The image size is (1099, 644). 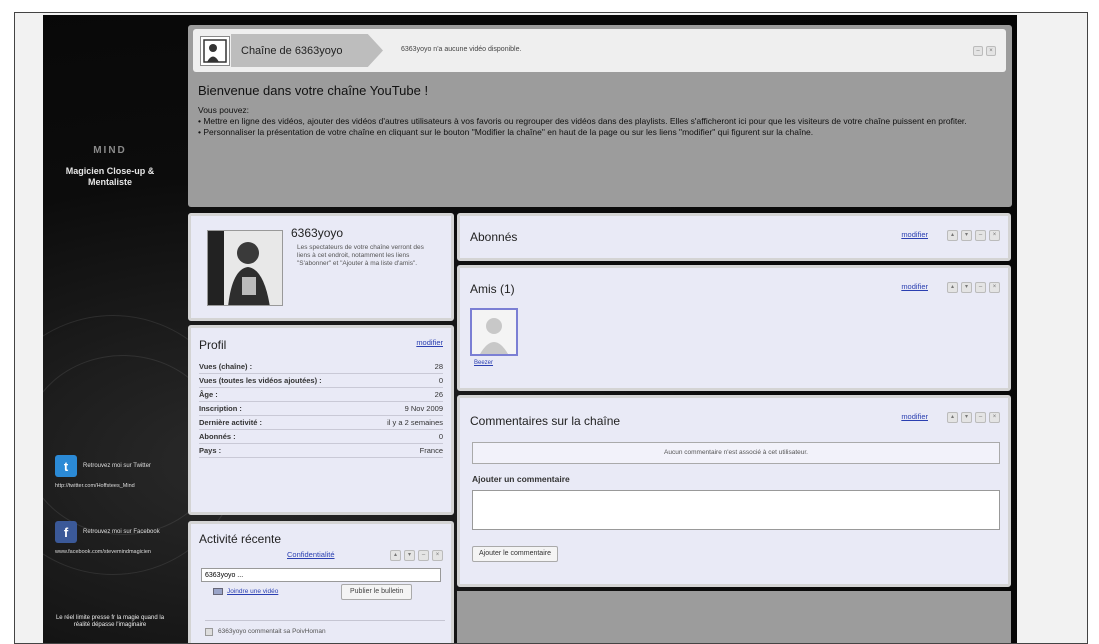 I want to click on friend-name-link: Beezer, so click(x=483, y=363).